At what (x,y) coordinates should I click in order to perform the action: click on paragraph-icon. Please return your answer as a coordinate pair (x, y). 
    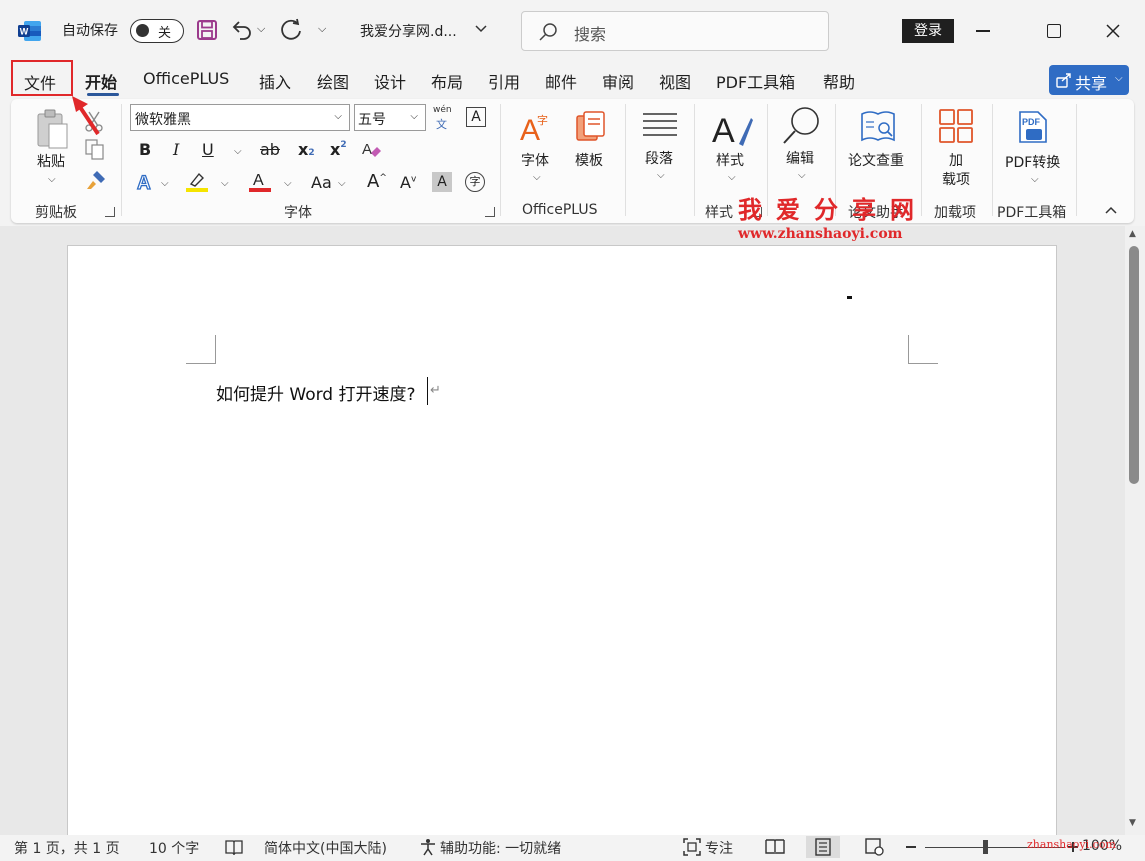
    Looking at the image, I should click on (660, 125).